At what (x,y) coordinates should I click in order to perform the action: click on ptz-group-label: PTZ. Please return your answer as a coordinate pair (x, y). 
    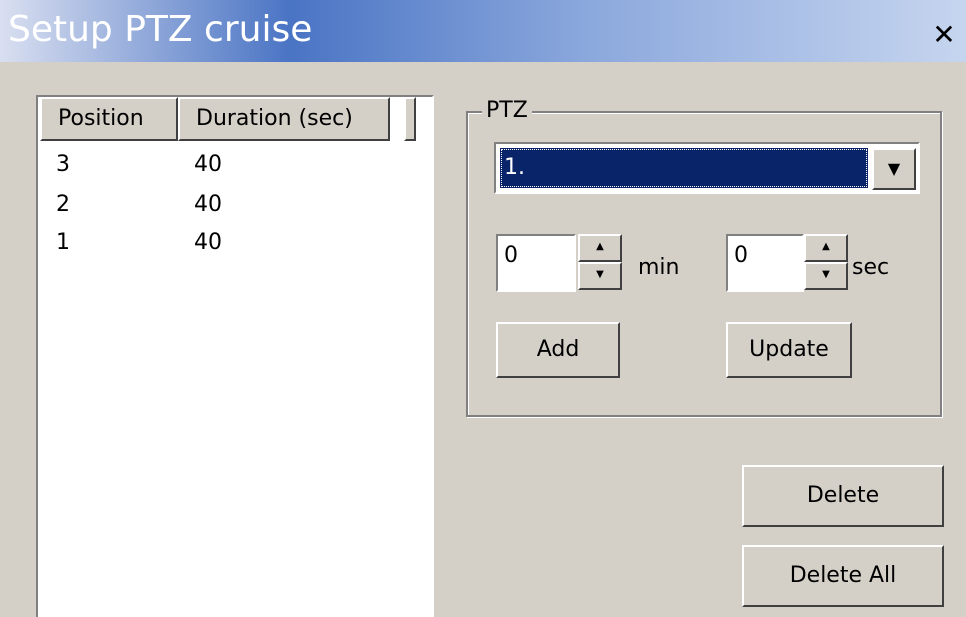
    Looking at the image, I should click on (507, 111).